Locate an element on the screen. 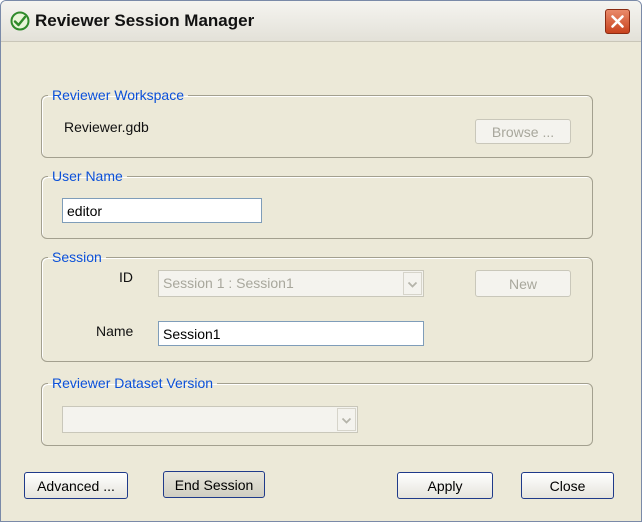  dataset-version-legend: Reviewer Dataset Version is located at coordinates (133, 383).